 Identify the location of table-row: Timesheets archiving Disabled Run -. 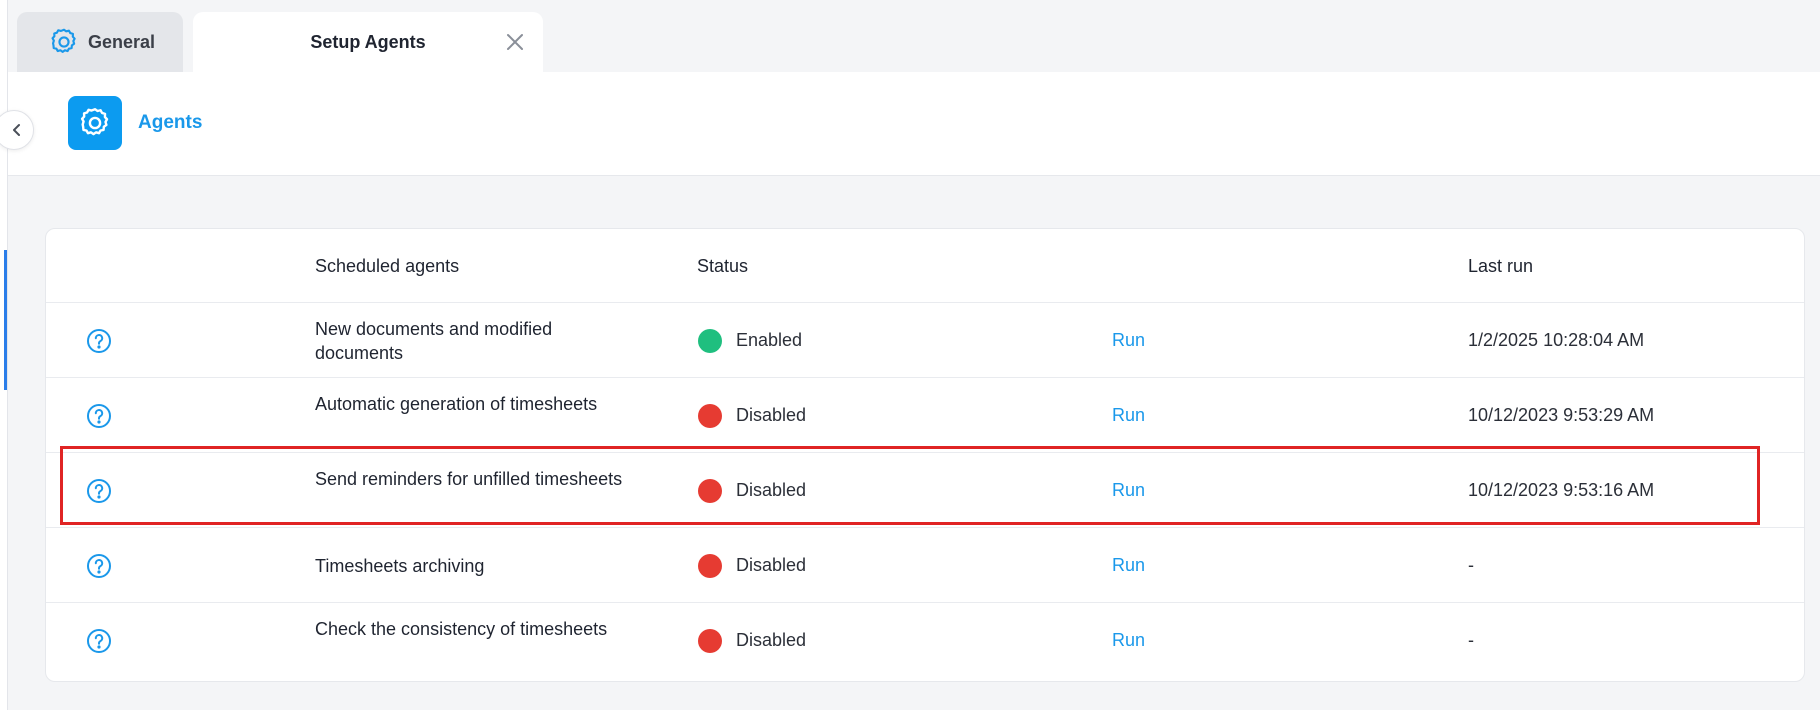
(925, 565).